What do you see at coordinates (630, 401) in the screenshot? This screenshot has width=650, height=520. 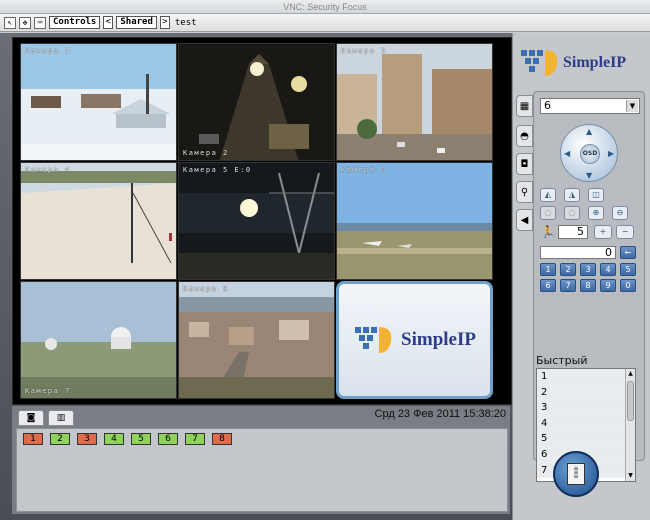 I see `scroll-thumb` at bounding box center [630, 401].